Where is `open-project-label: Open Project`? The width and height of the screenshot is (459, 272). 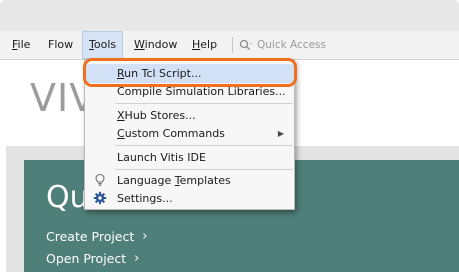 open-project-label: Open Project is located at coordinates (86, 258).